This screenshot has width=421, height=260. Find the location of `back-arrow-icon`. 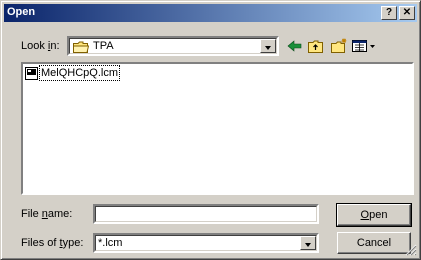

back-arrow-icon is located at coordinates (295, 46).